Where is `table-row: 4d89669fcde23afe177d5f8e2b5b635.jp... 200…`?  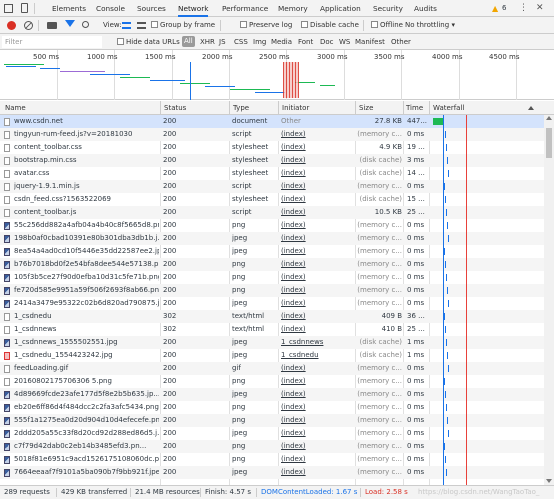 table-row: 4d89669fcde23afe177d5f8e2b5b635.jp... 200… is located at coordinates (272, 394).